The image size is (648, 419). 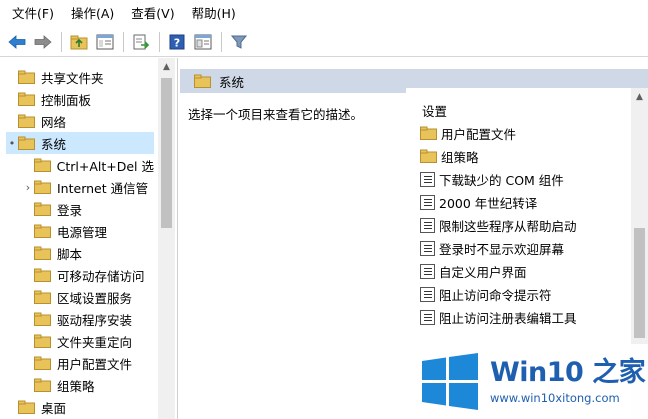 I want to click on tree-item: 控制面板, so click(x=80, y=99).